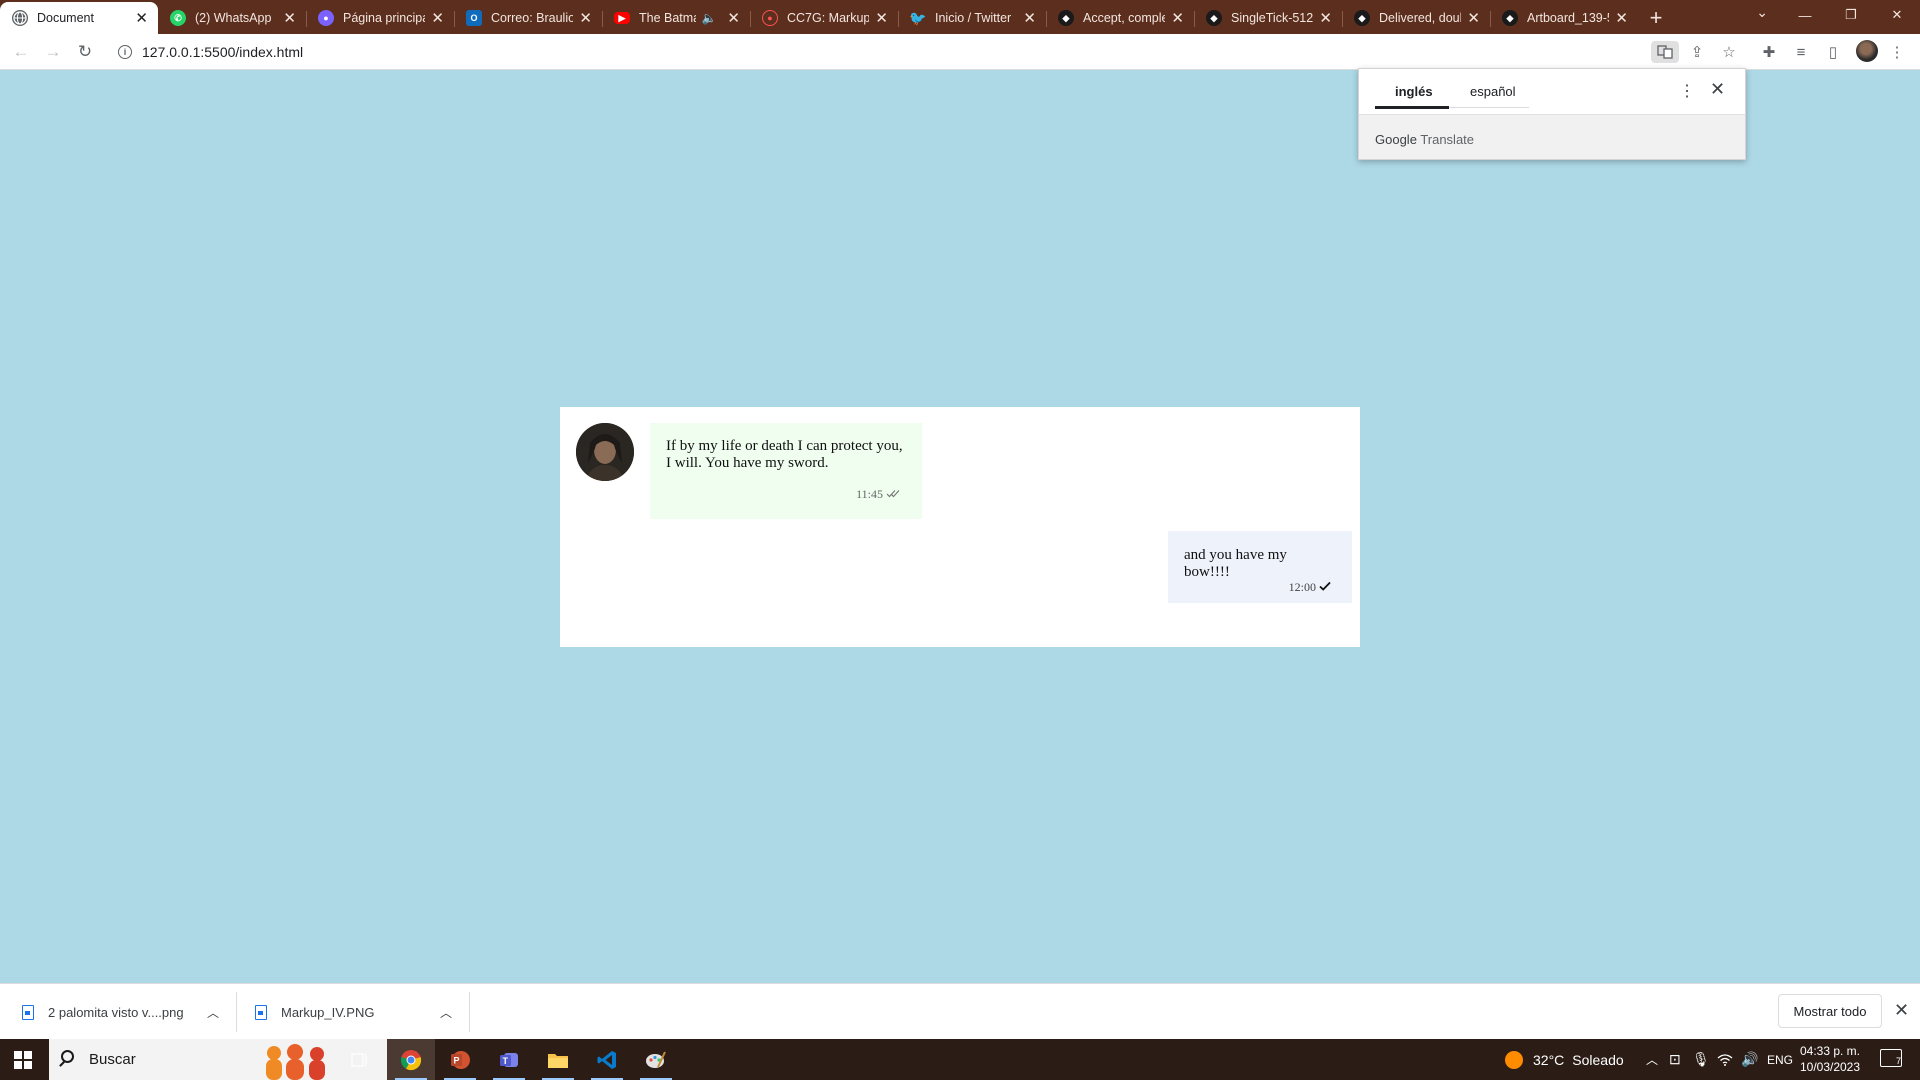 This screenshot has height=1080, width=1920. What do you see at coordinates (1493, 91) in the screenshot?
I see `tab-target-language: español` at bounding box center [1493, 91].